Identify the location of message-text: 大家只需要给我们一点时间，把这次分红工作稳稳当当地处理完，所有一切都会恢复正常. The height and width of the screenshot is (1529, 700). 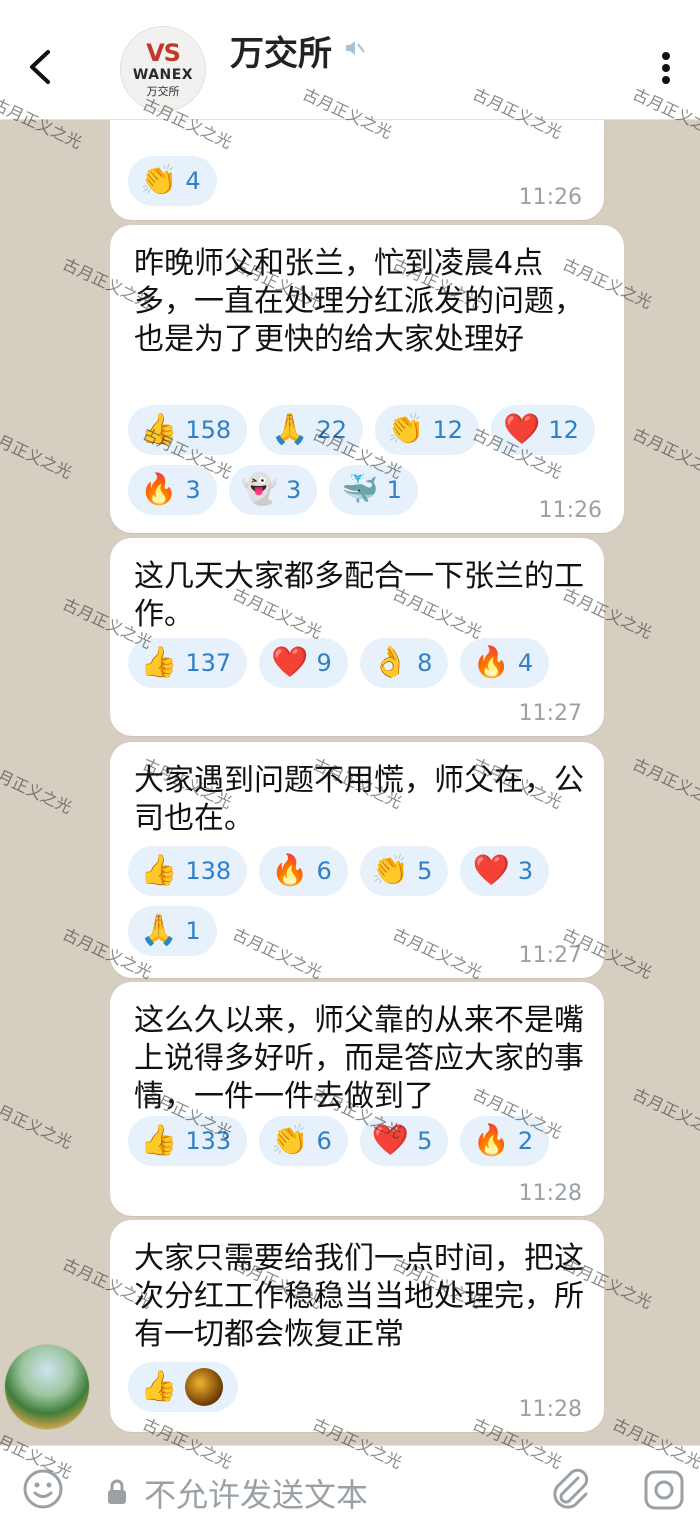
(359, 1296).